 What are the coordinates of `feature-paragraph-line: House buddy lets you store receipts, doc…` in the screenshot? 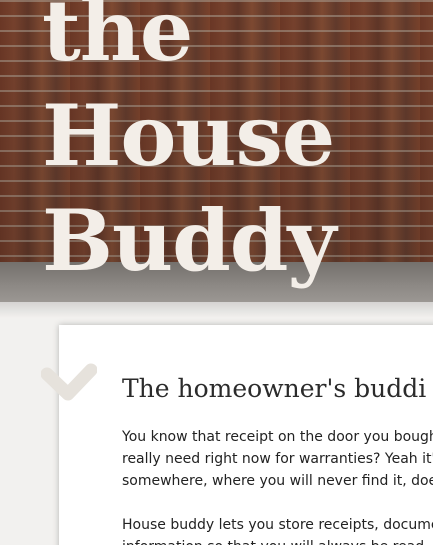 It's located at (277, 525).